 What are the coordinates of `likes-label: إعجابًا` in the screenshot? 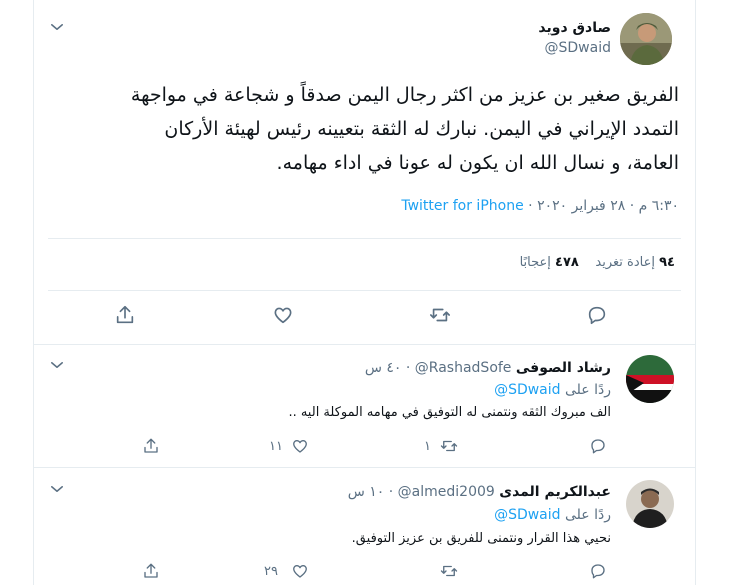 It's located at (535, 262).